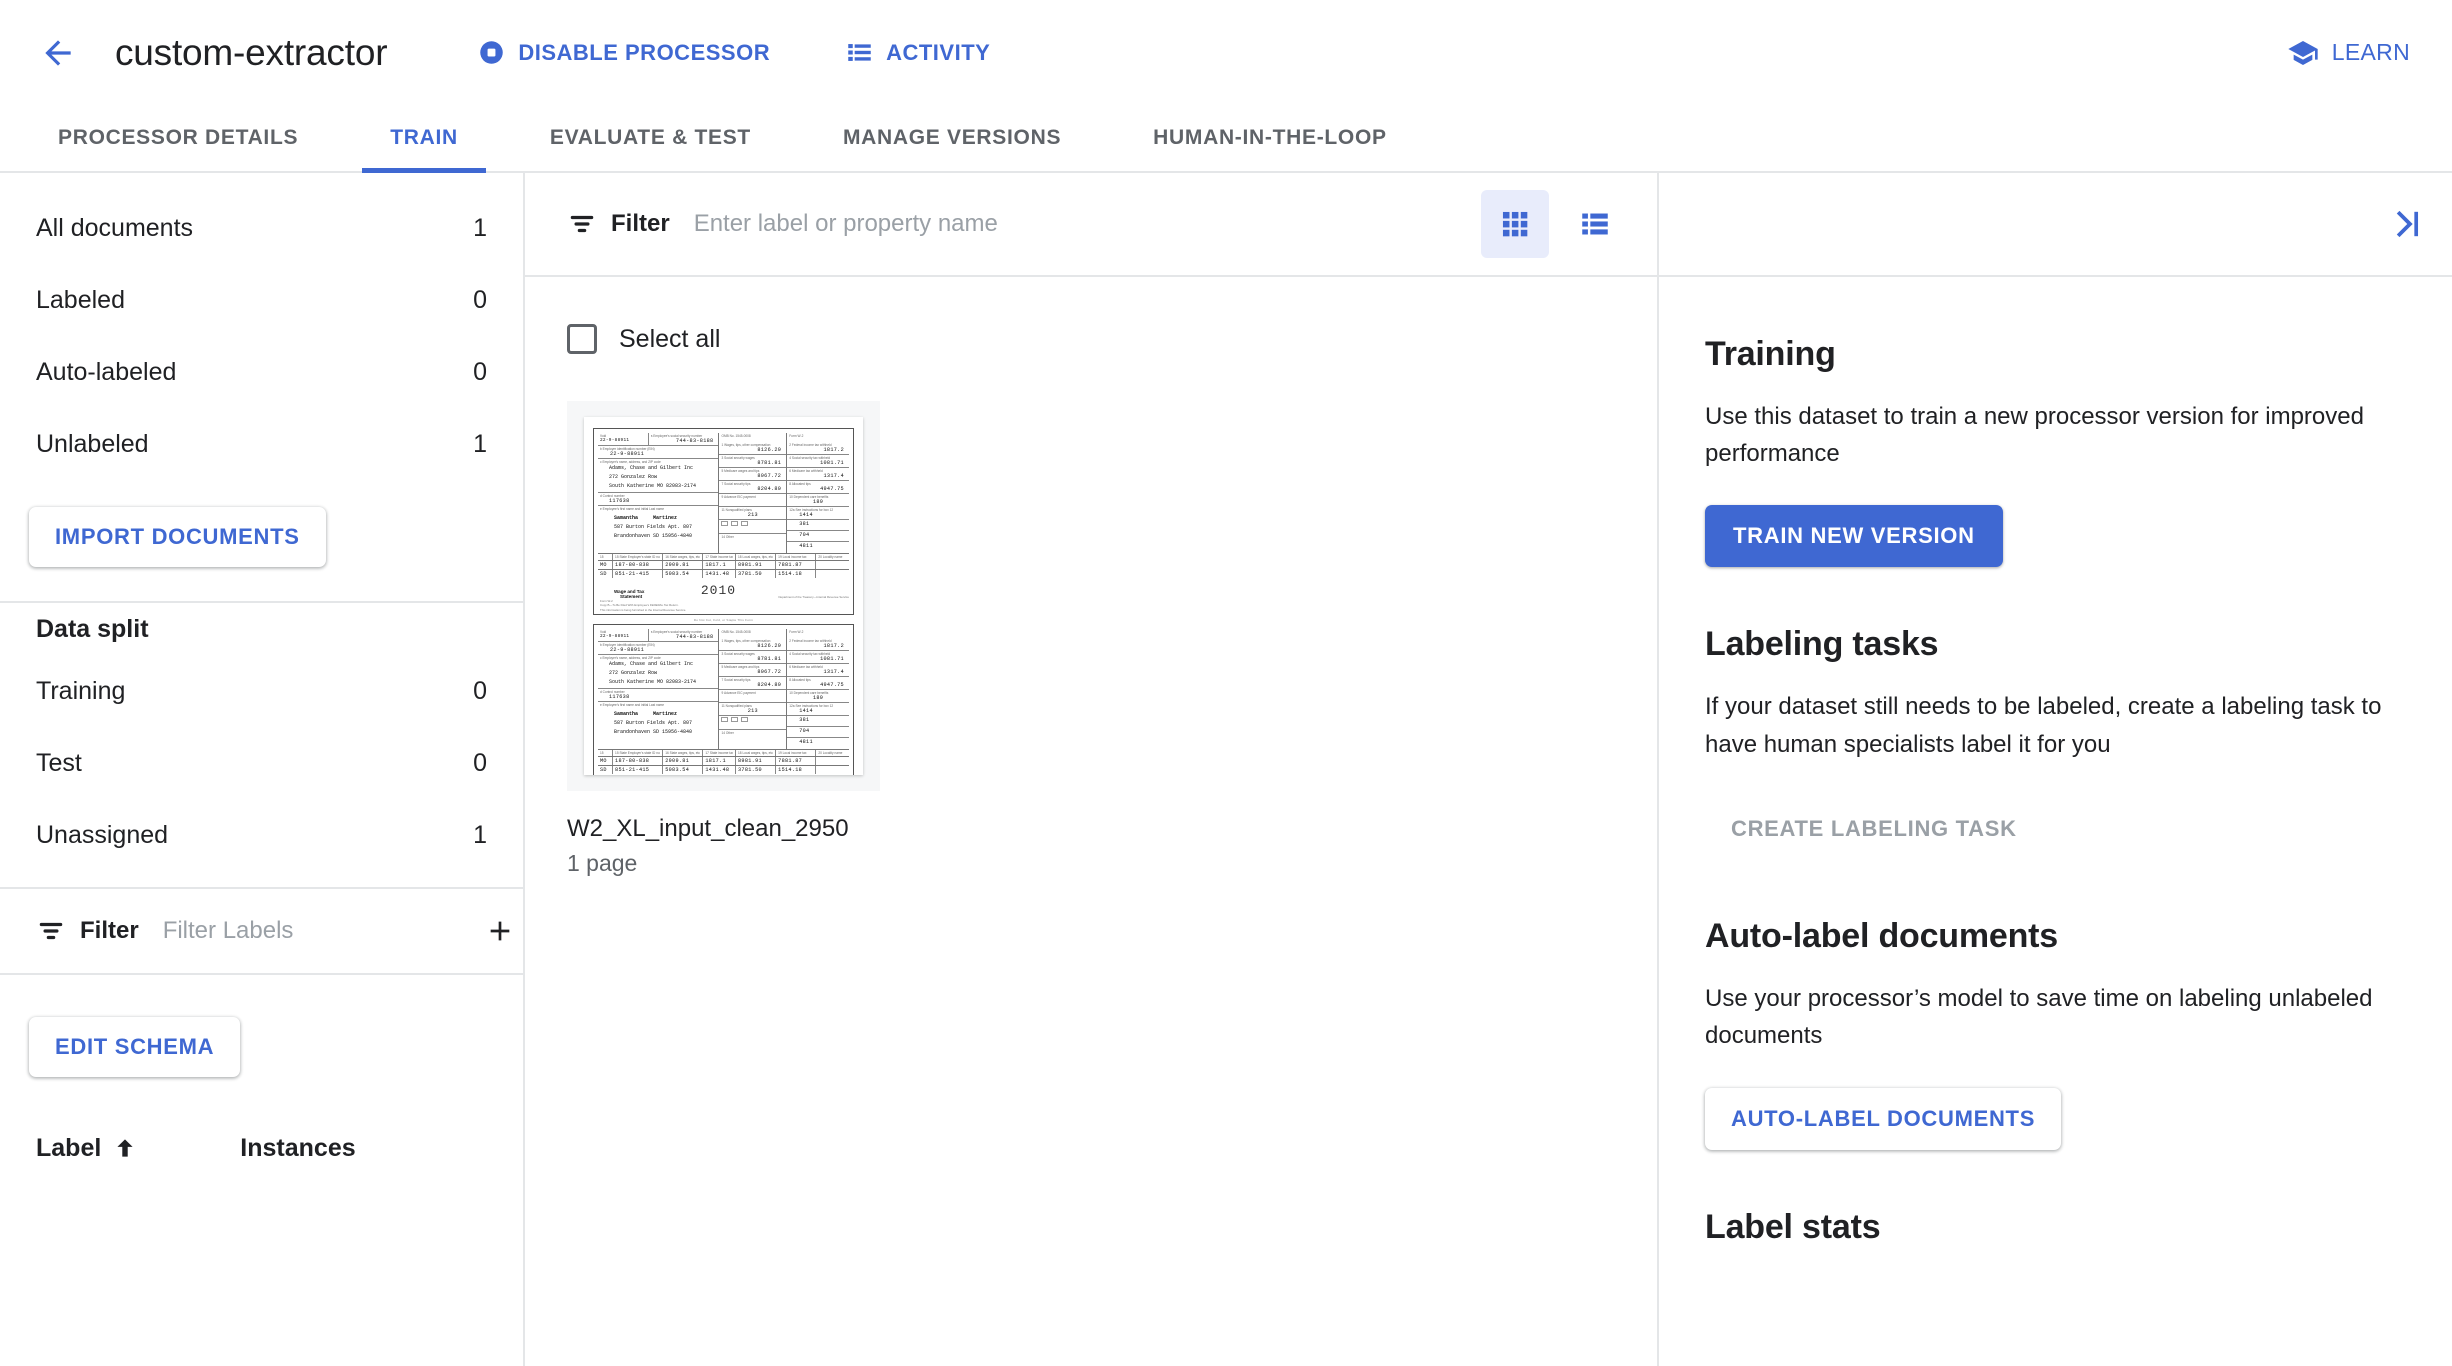  What do you see at coordinates (651, 664) in the screenshot?
I see `w2-employer-name-2: Adams, Chase and Gilbert Inc` at bounding box center [651, 664].